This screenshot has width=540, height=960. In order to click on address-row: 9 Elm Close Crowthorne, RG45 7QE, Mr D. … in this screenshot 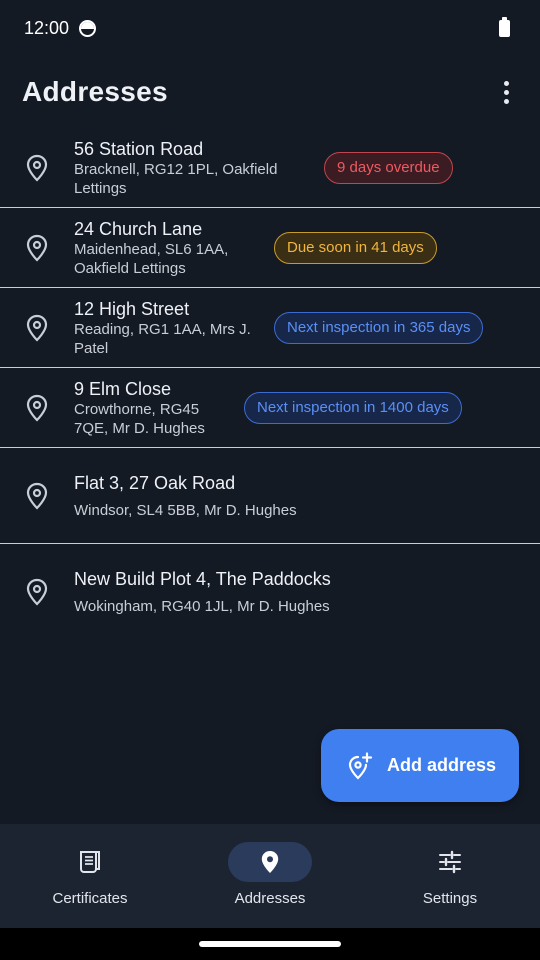, I will do `click(270, 408)`.